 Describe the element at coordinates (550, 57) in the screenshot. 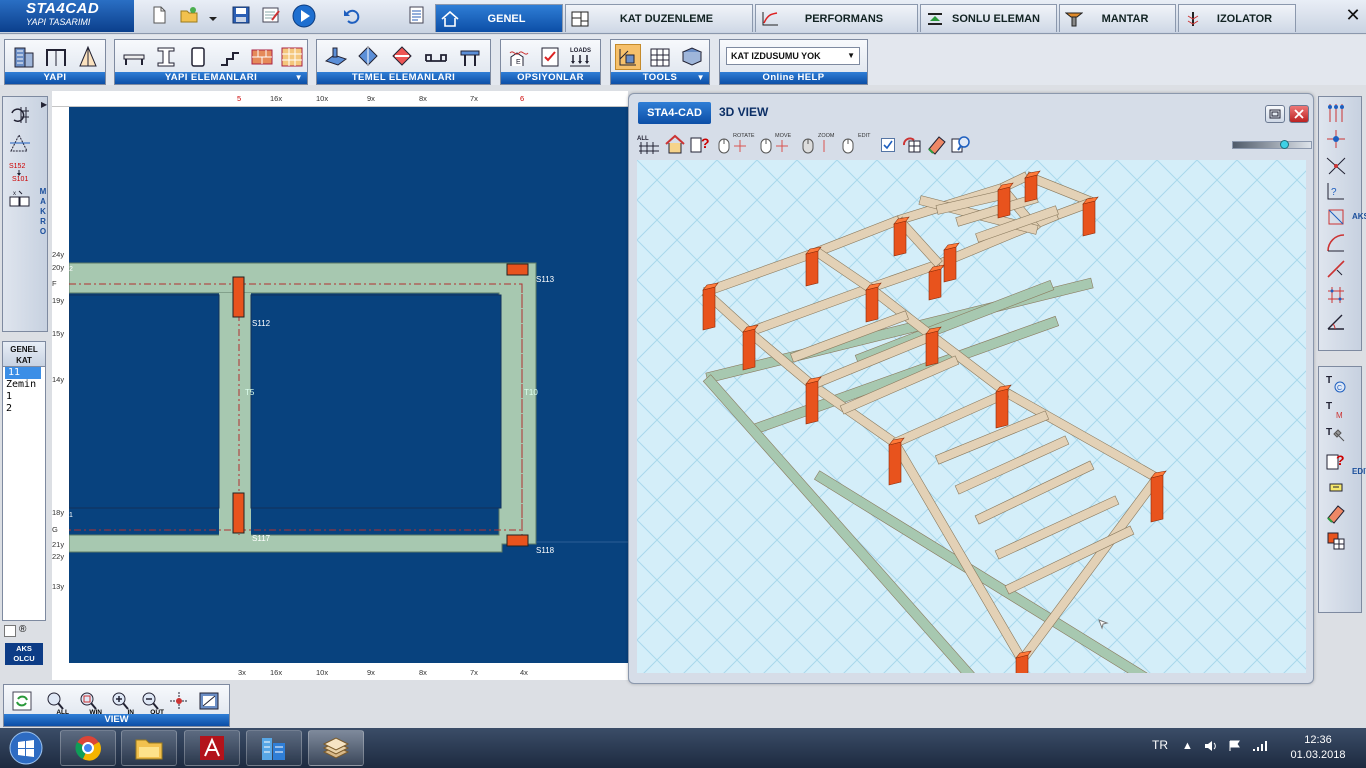

I see `checklist-icon` at that location.